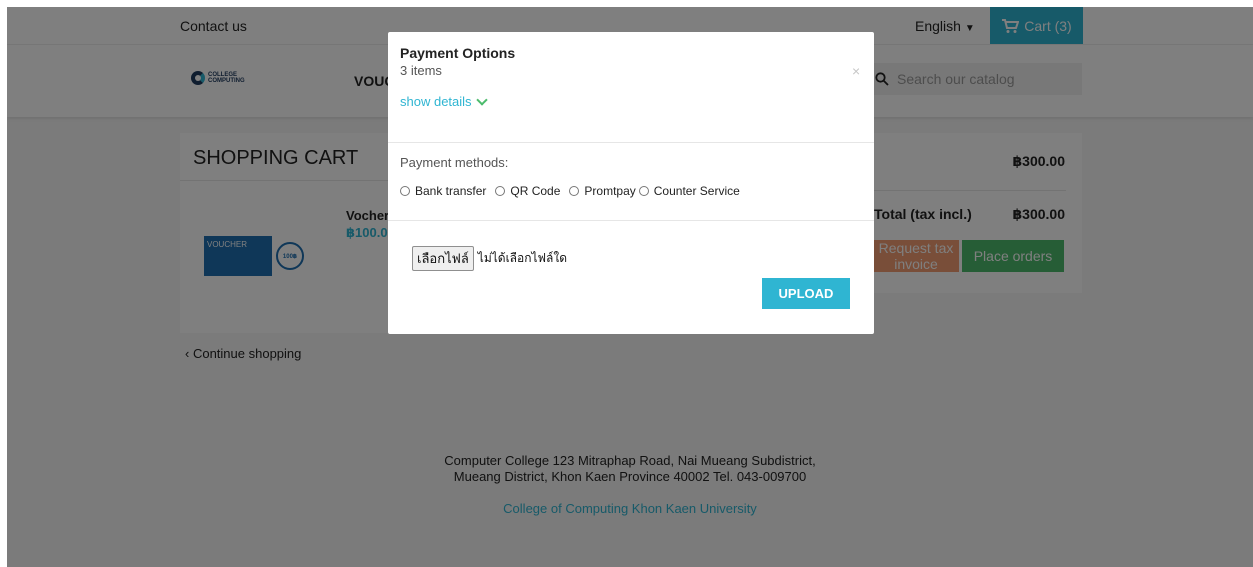  Describe the element at coordinates (610, 191) in the screenshot. I see `option-label: Promtpay` at that location.